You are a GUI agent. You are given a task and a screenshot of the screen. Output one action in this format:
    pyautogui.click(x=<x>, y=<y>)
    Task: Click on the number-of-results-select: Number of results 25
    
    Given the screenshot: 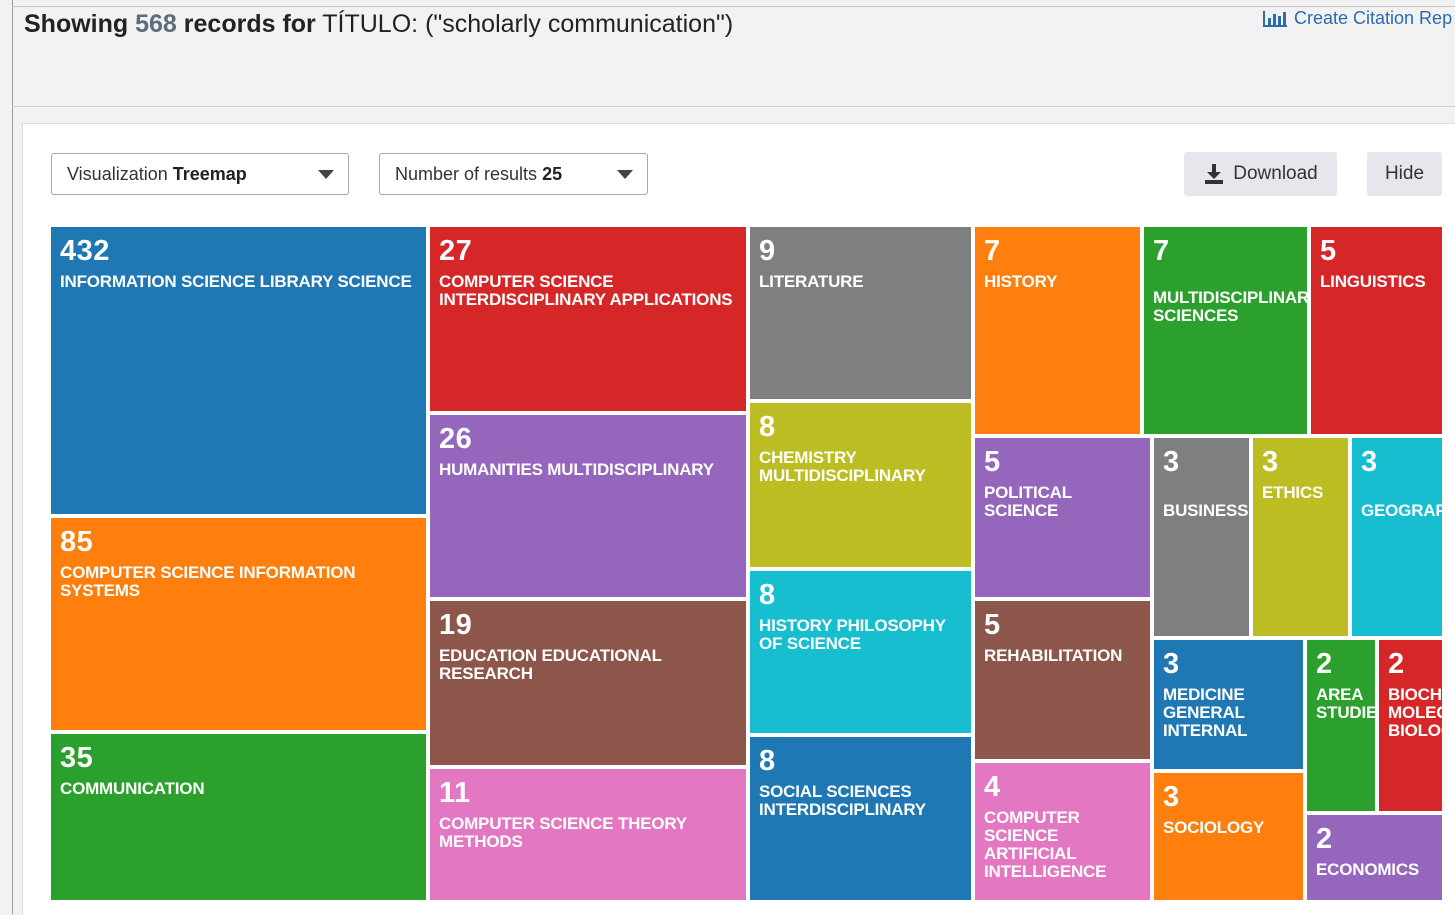 What is the action you would take?
    pyautogui.click(x=513, y=174)
    